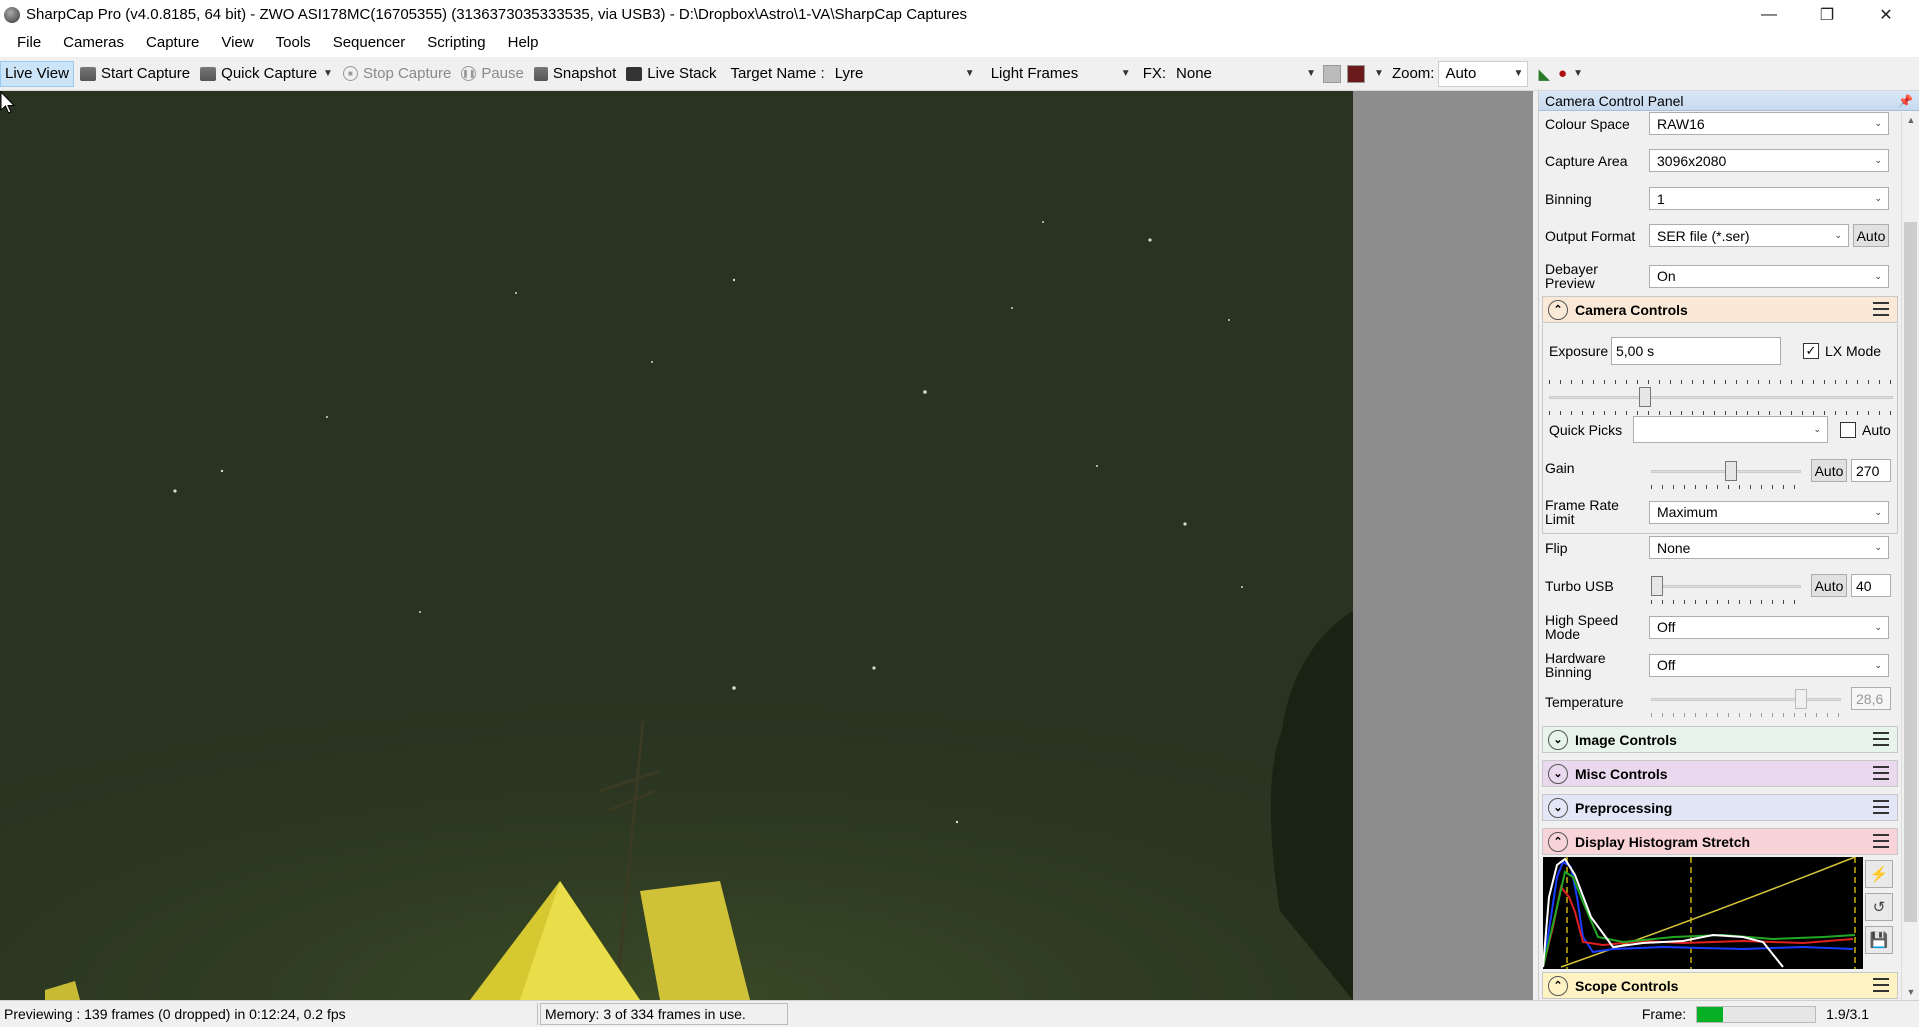 This screenshot has width=1919, height=1027. I want to click on menu-file: File, so click(29, 43).